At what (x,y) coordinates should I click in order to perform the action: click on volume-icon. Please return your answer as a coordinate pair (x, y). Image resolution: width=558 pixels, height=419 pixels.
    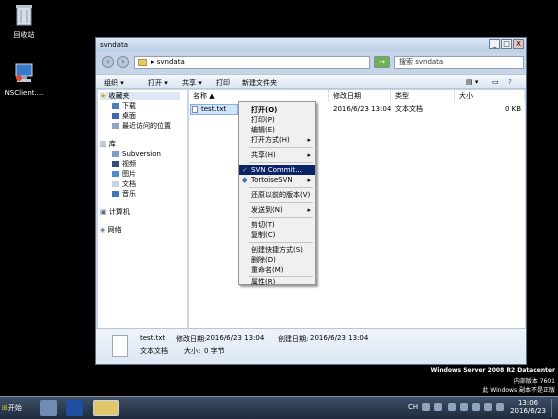
    Looking at the image, I should click on (488, 407).